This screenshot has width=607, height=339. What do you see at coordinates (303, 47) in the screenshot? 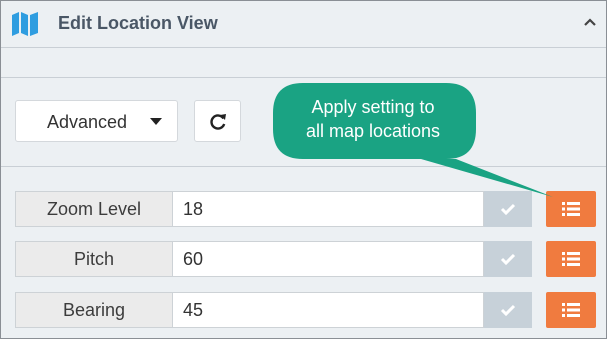
I see `header-divider` at bounding box center [303, 47].